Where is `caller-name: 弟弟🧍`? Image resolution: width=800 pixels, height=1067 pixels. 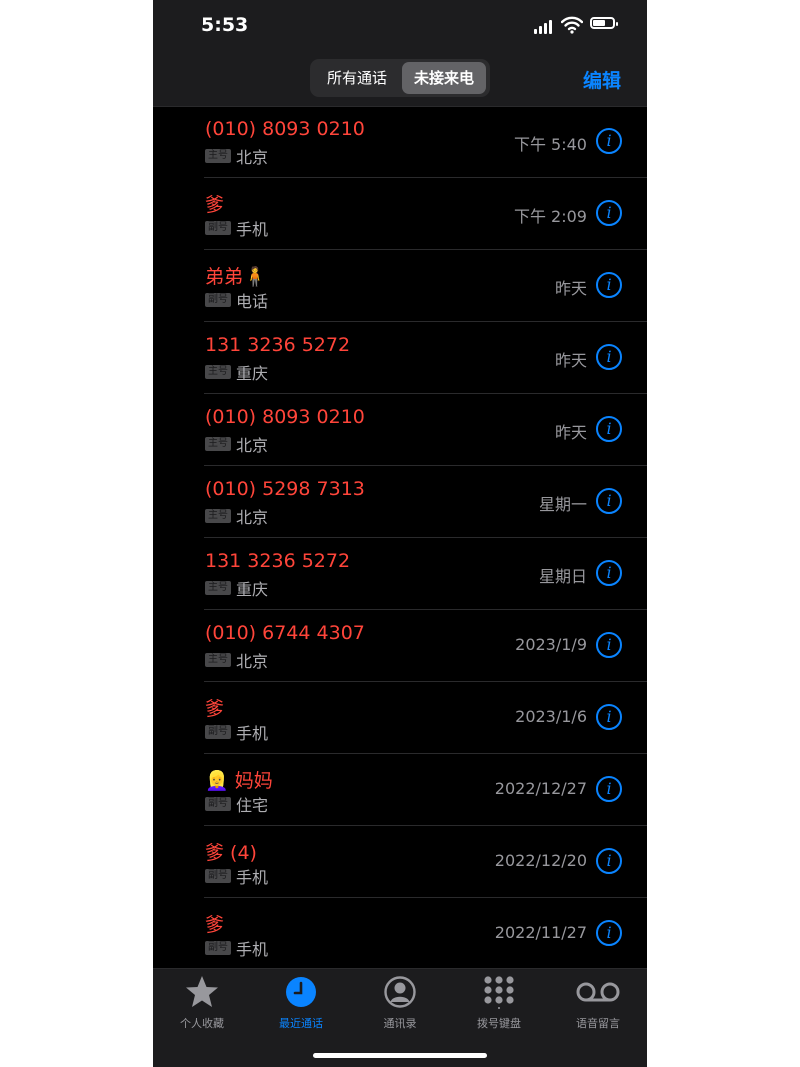
caller-name: 弟弟🧍 is located at coordinates (236, 277).